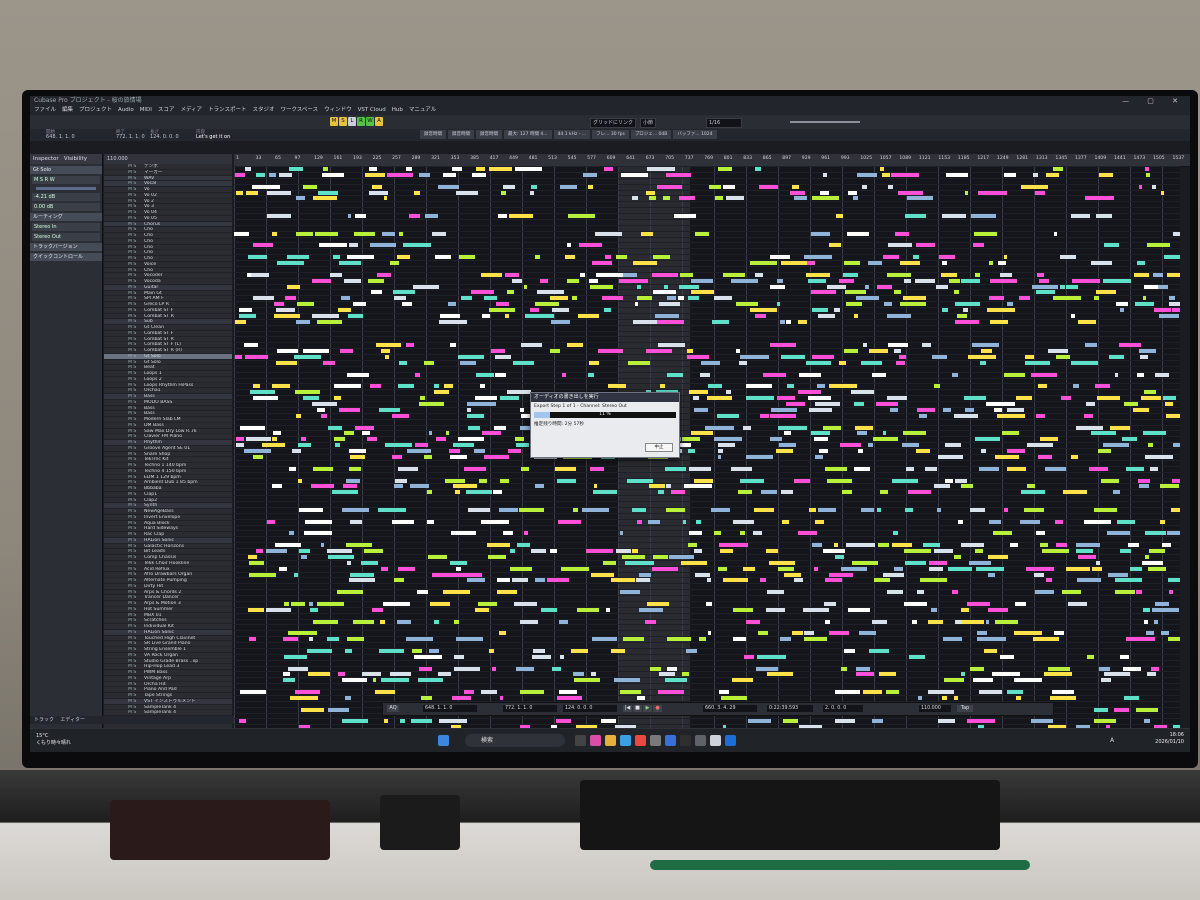  Describe the element at coordinates (825, 122) in the screenshot. I see `zoom-slider` at that location.